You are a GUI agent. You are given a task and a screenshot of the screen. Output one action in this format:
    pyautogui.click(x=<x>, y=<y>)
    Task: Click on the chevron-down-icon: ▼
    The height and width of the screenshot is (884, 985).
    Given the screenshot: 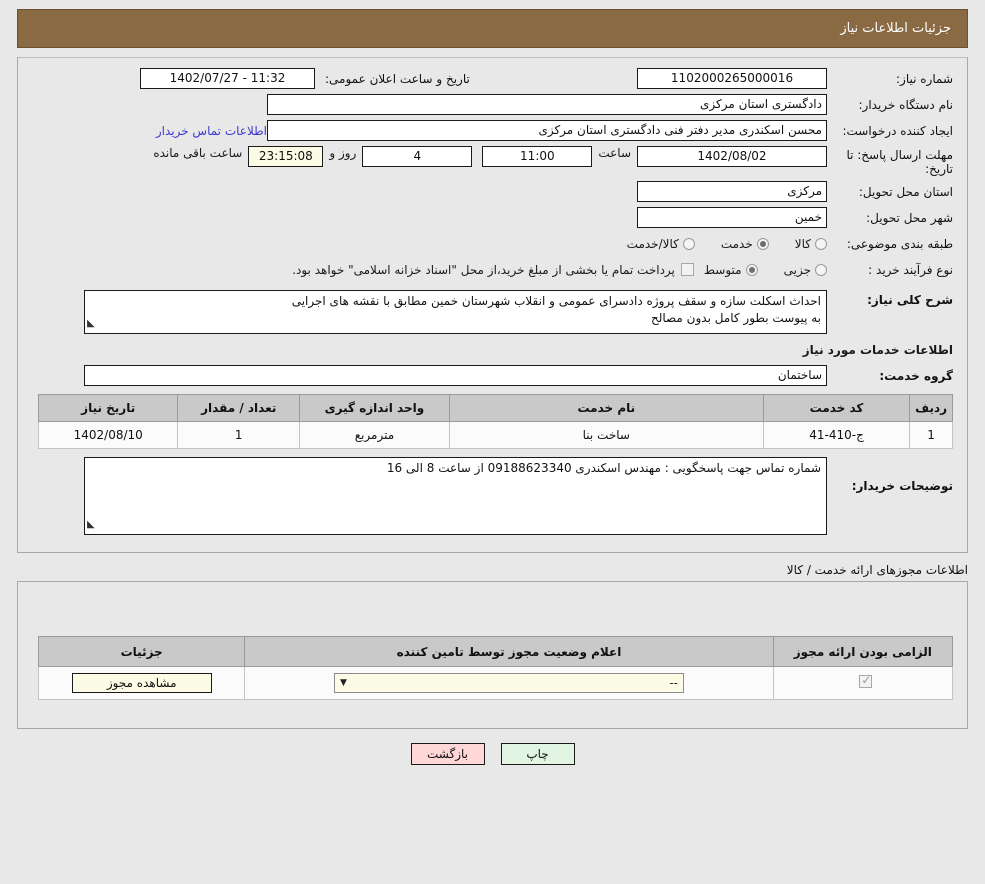 What is the action you would take?
    pyautogui.click(x=343, y=683)
    